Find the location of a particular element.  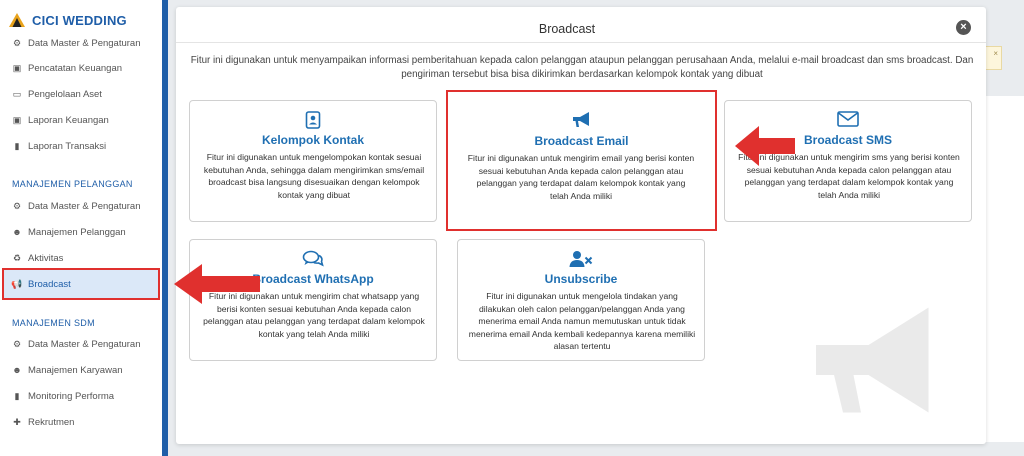

brand-logo-icon is located at coordinates (17, 20).